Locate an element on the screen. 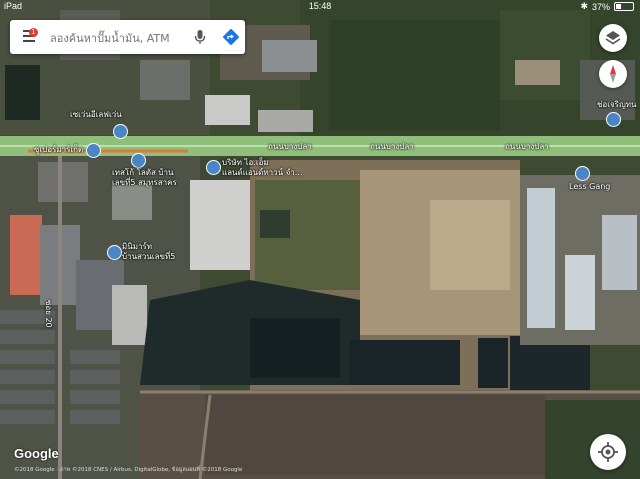  my-location-button is located at coordinates (608, 452).